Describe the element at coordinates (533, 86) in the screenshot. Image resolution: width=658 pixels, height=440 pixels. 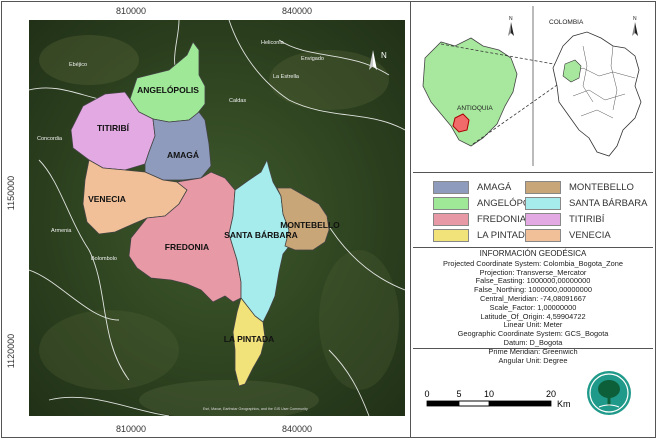
I see `locator-map: ANTIOQUIA COLOMBIA N N` at that location.